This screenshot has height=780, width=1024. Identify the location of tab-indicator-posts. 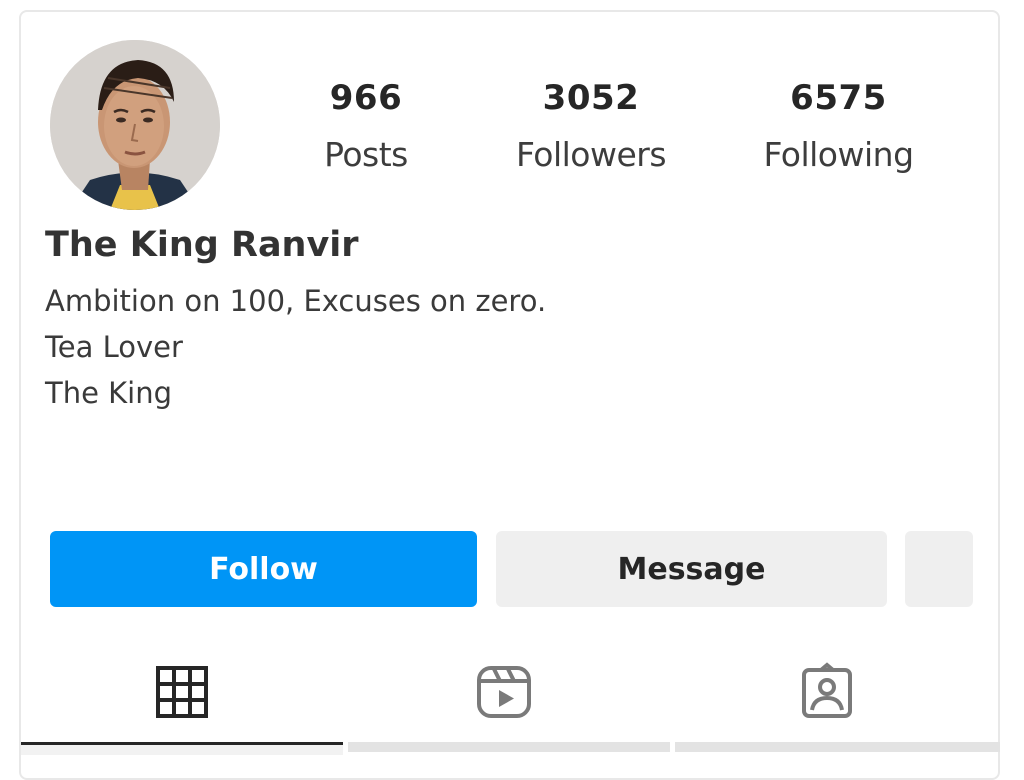
(182, 748).